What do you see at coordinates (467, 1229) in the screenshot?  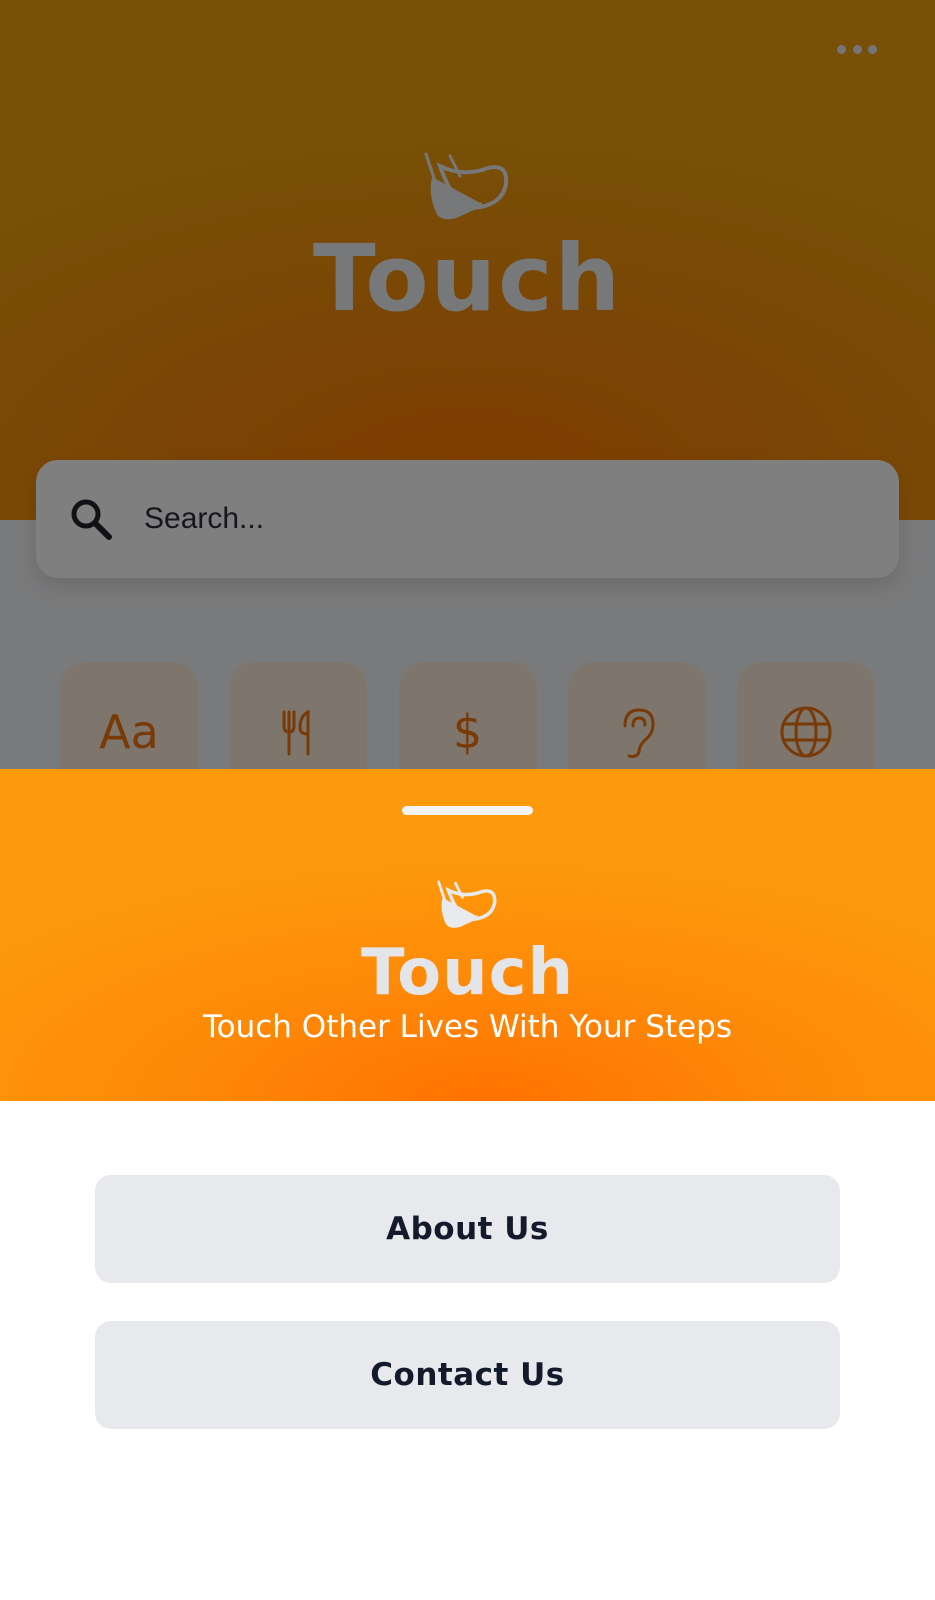 I see `about-us-button: About Us` at bounding box center [467, 1229].